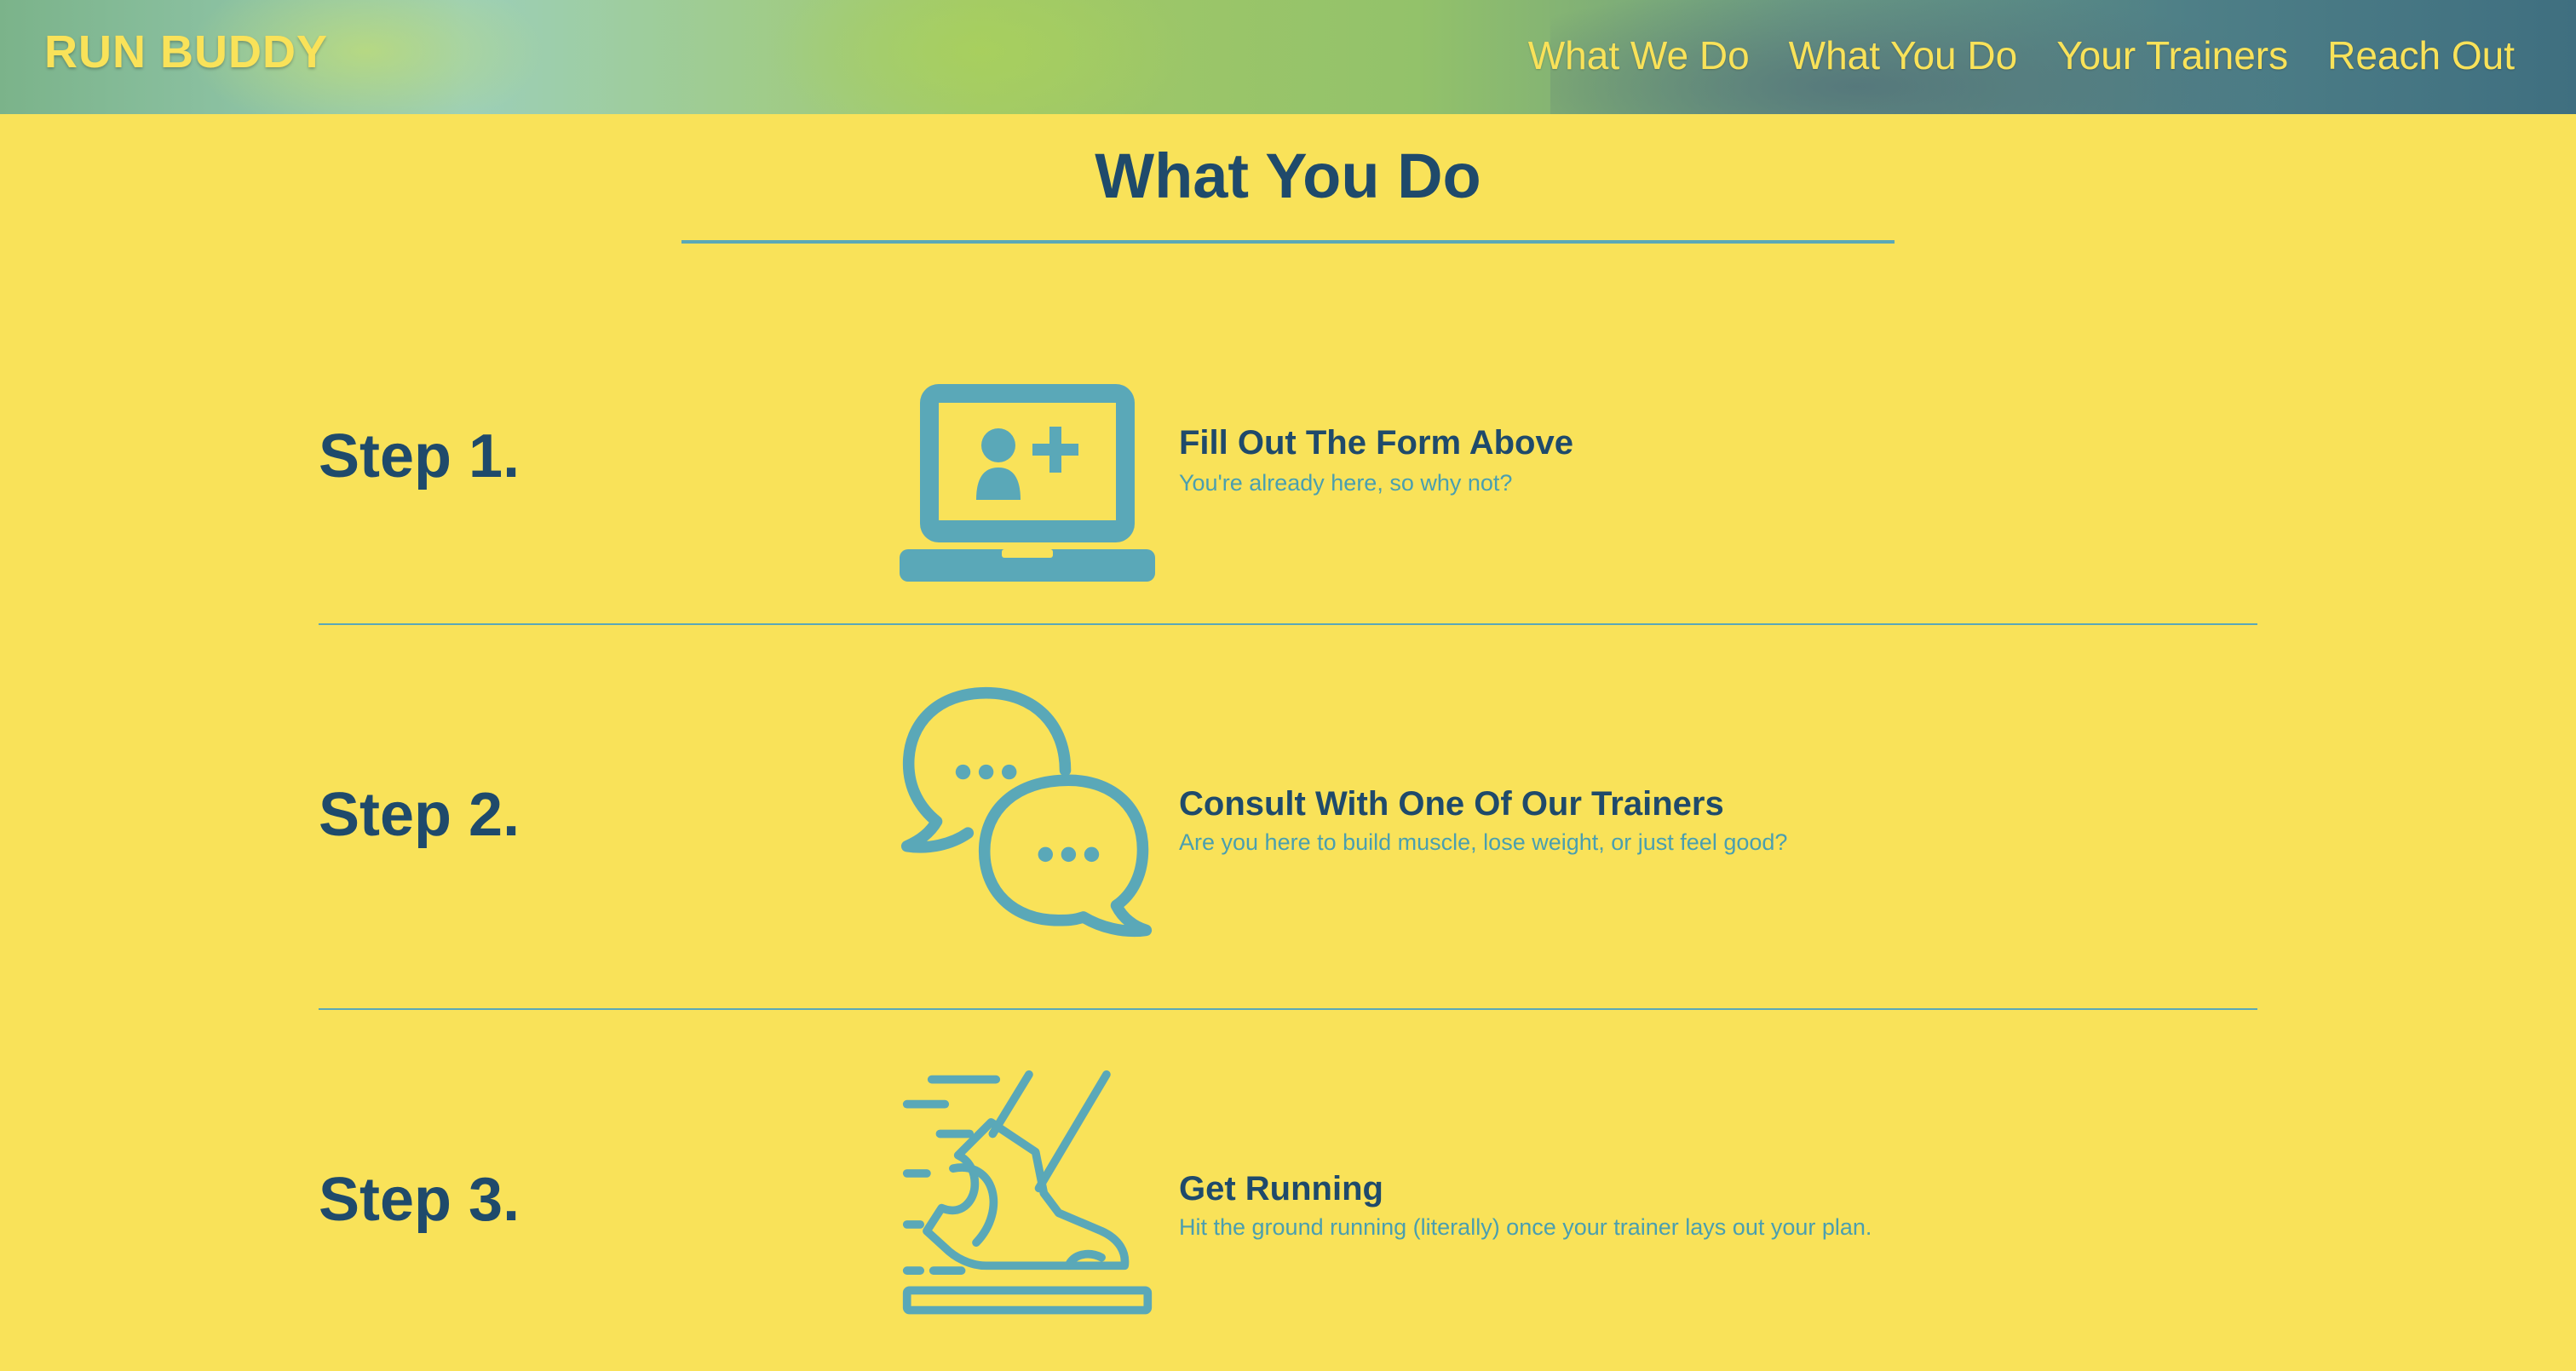 Image resolution: width=2576 pixels, height=1371 pixels. What do you see at coordinates (1376, 443) in the screenshot?
I see `step-heading: Fill Out The Form Above` at bounding box center [1376, 443].